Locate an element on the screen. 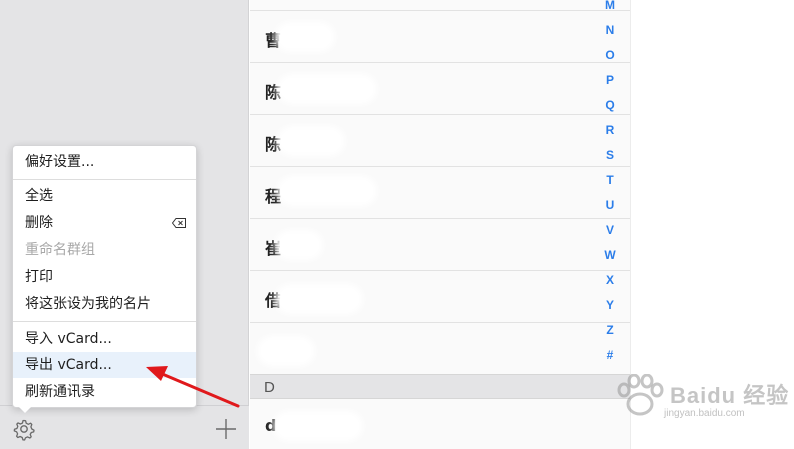 Image resolution: width=794 pixels, height=449 pixels. index-letter-w: W is located at coordinates (610, 255).